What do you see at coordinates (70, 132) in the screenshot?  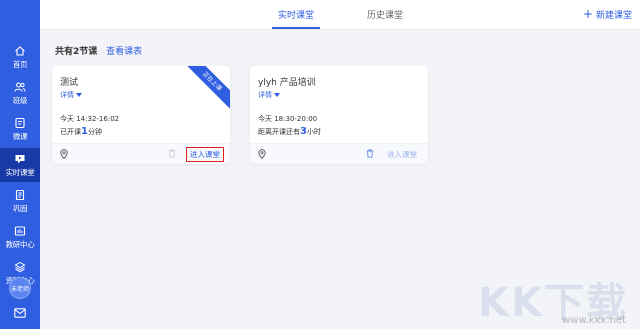 I see `status-prefix: 已开课` at bounding box center [70, 132].